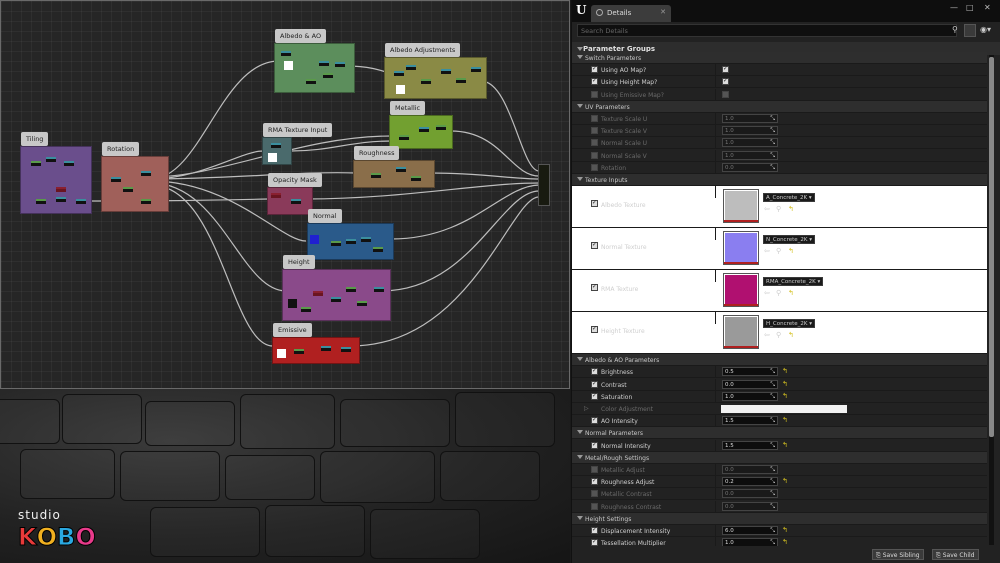  I want to click on minimize-icon: —, so click(954, 7).